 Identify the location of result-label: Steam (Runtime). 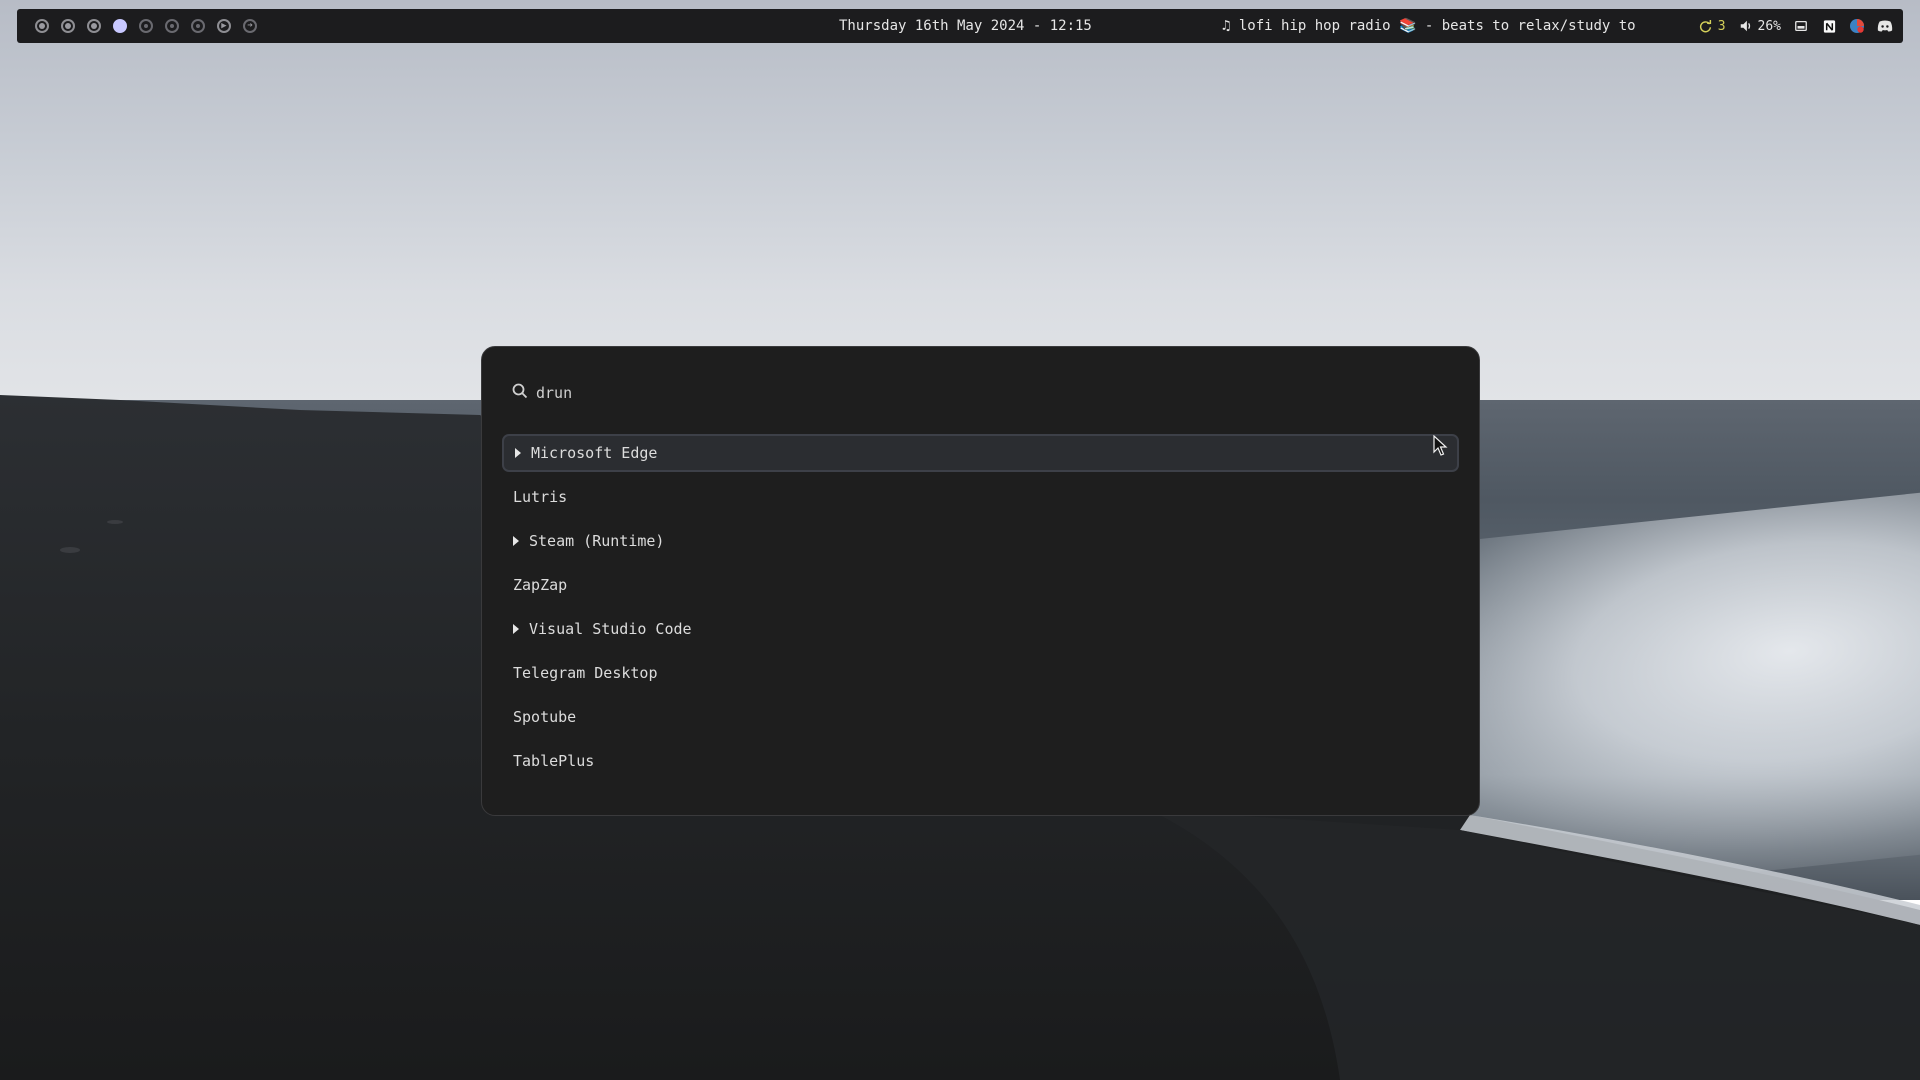
(597, 541).